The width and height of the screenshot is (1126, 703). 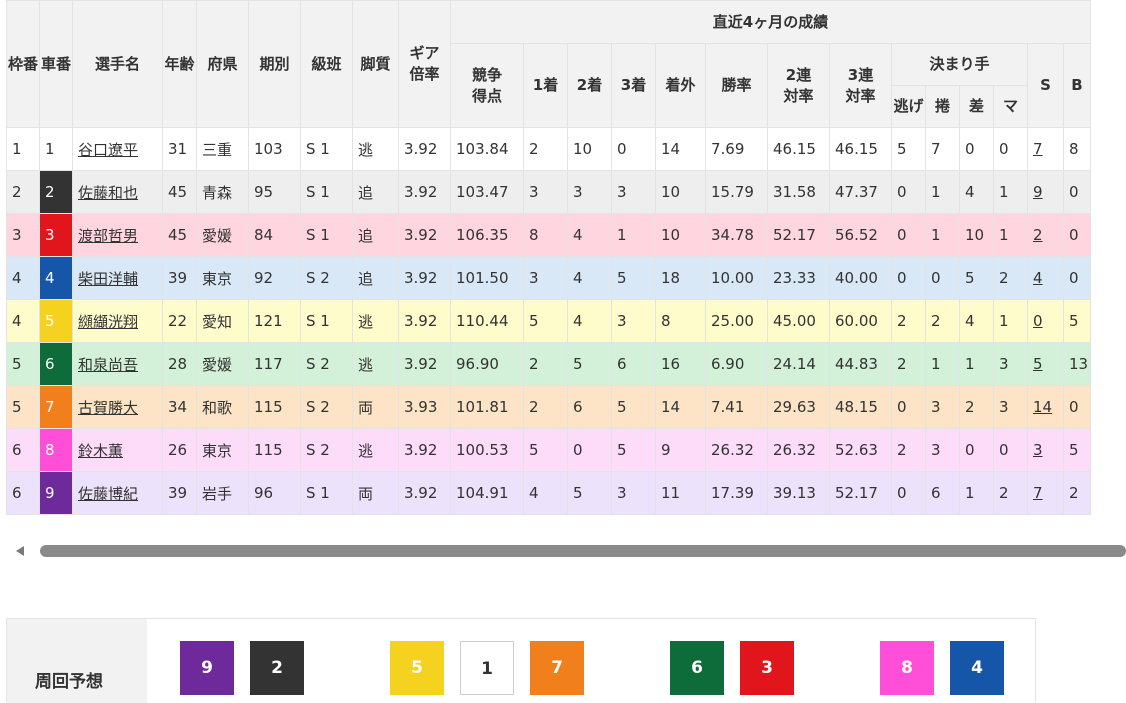 What do you see at coordinates (487, 668) in the screenshot?
I see `forecast-chip: 1` at bounding box center [487, 668].